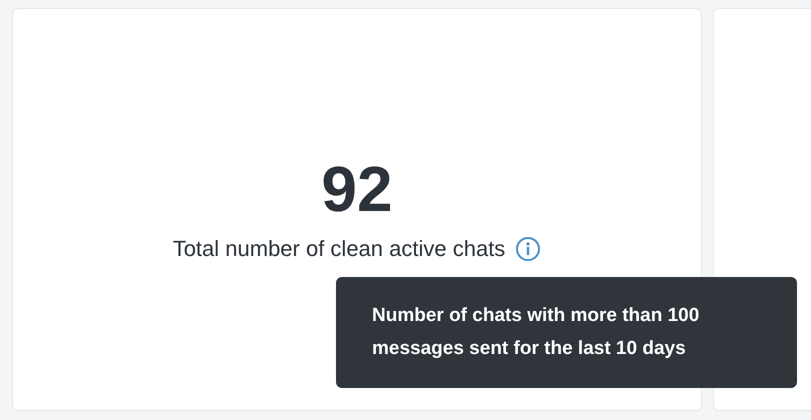  I want to click on stat-label: Total number of clean active chats, so click(339, 249).